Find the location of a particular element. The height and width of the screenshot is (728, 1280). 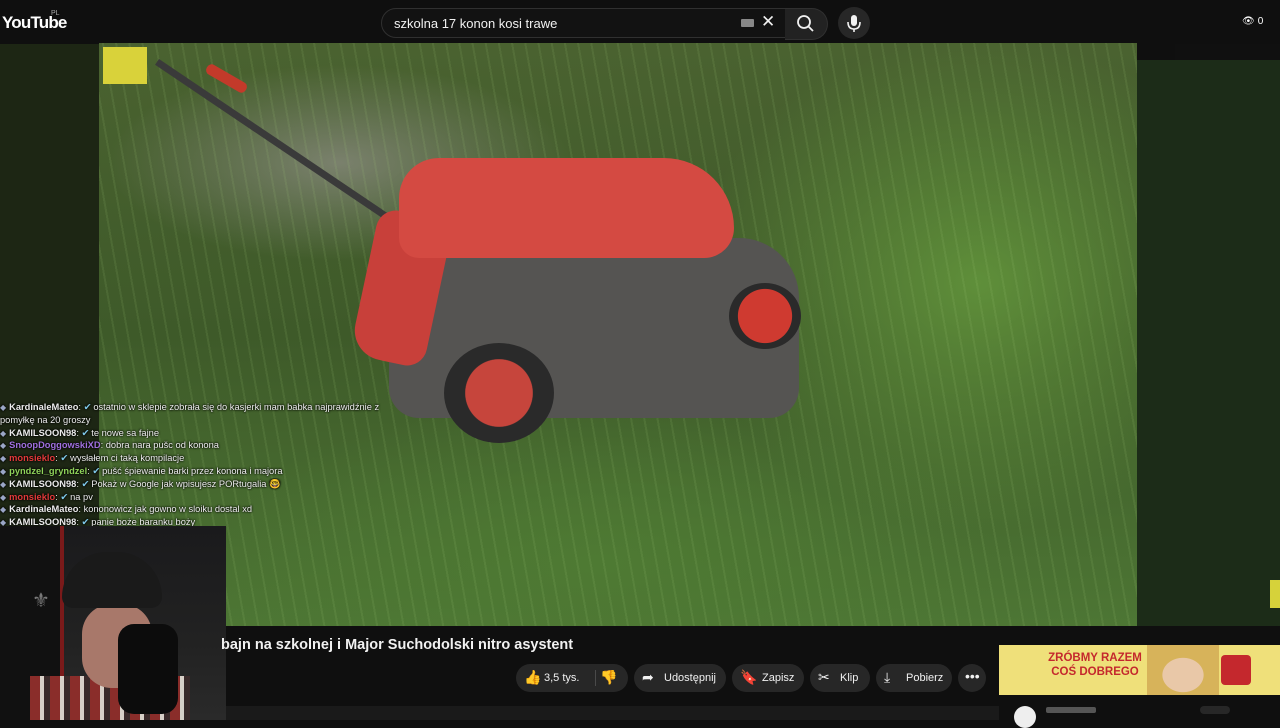

voice-search-button is located at coordinates (854, 23).